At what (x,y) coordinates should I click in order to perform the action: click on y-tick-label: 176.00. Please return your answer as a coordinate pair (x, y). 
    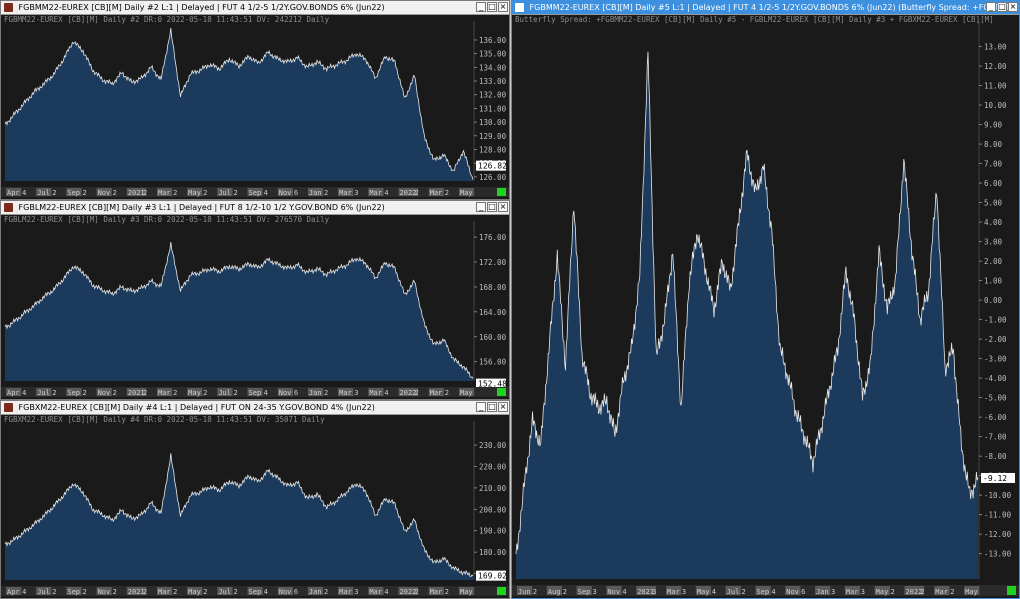
    Looking at the image, I should click on (493, 237).